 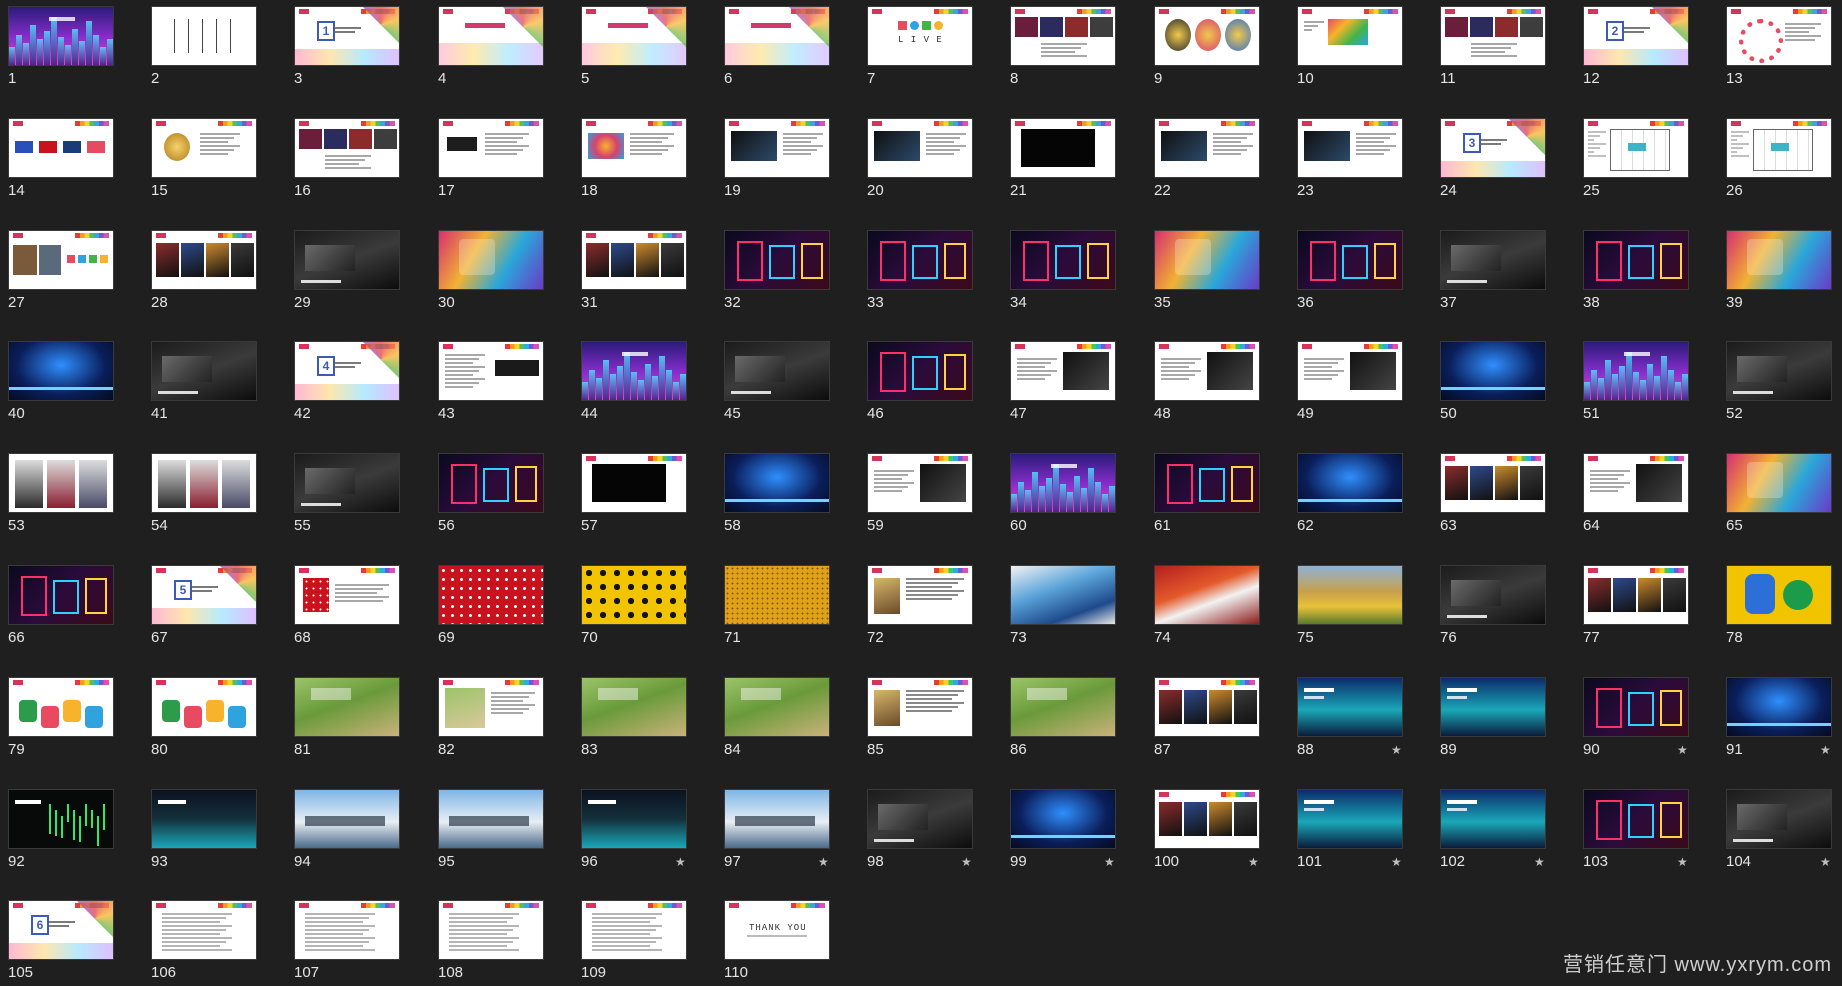 I want to click on slide-thumbnail: L I V E 7, so click(x=916, y=46).